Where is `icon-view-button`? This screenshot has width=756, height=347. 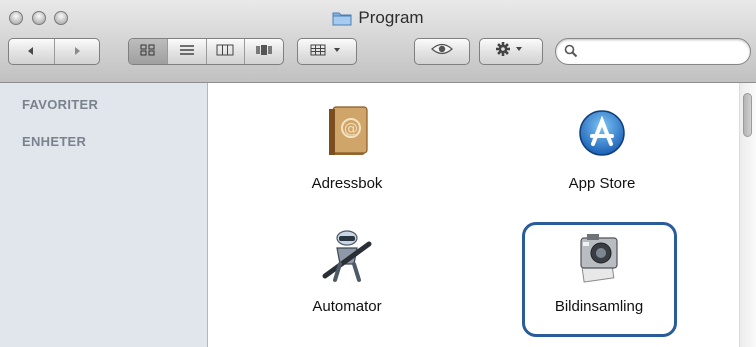
icon-view-button is located at coordinates (148, 51).